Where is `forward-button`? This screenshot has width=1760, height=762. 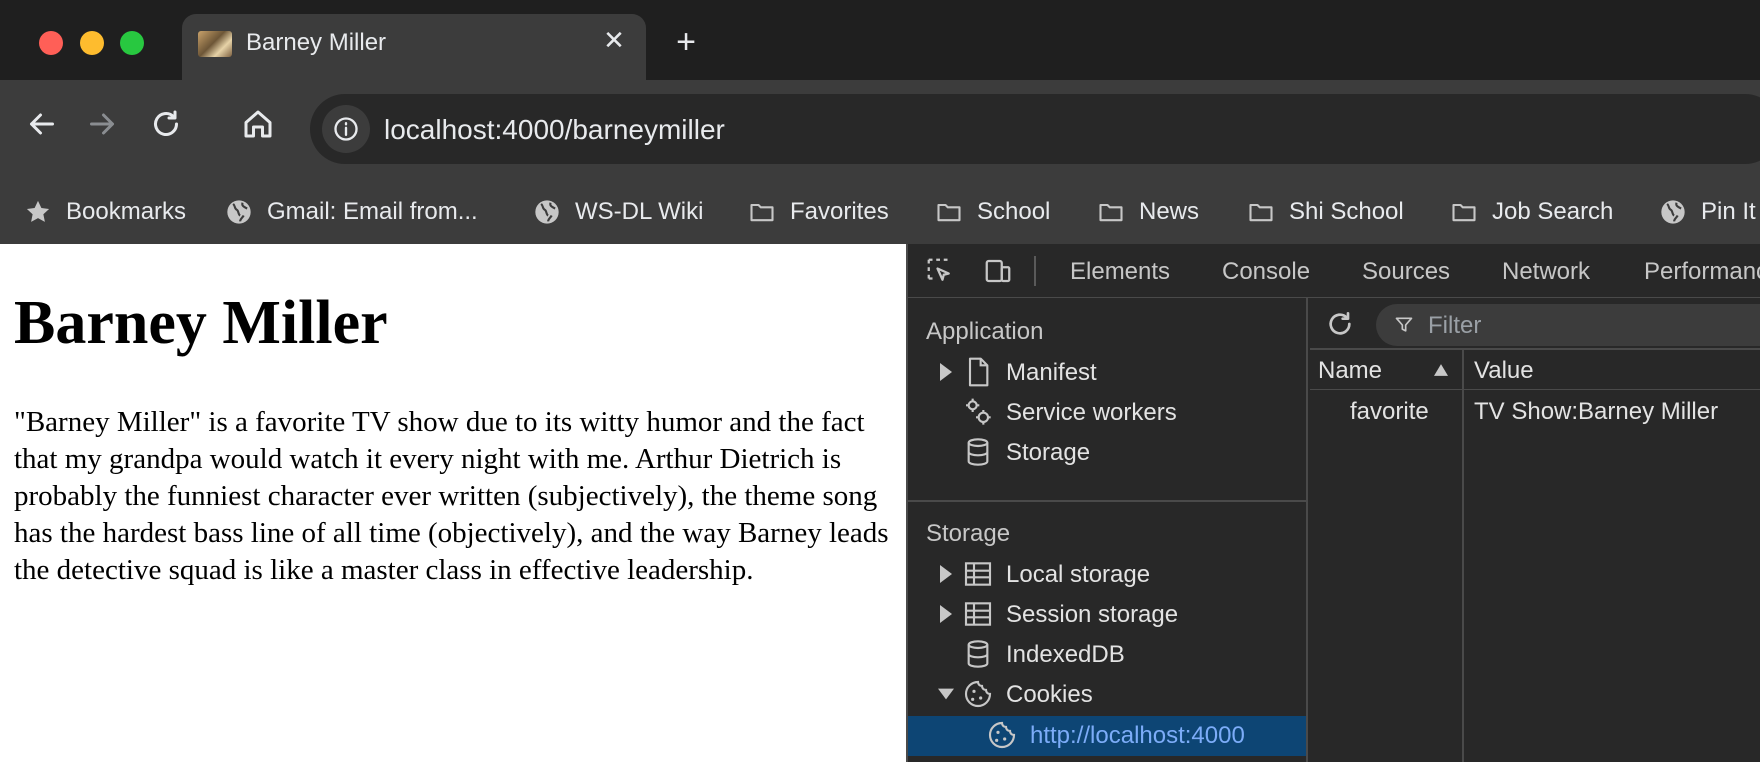
forward-button is located at coordinates (102, 124).